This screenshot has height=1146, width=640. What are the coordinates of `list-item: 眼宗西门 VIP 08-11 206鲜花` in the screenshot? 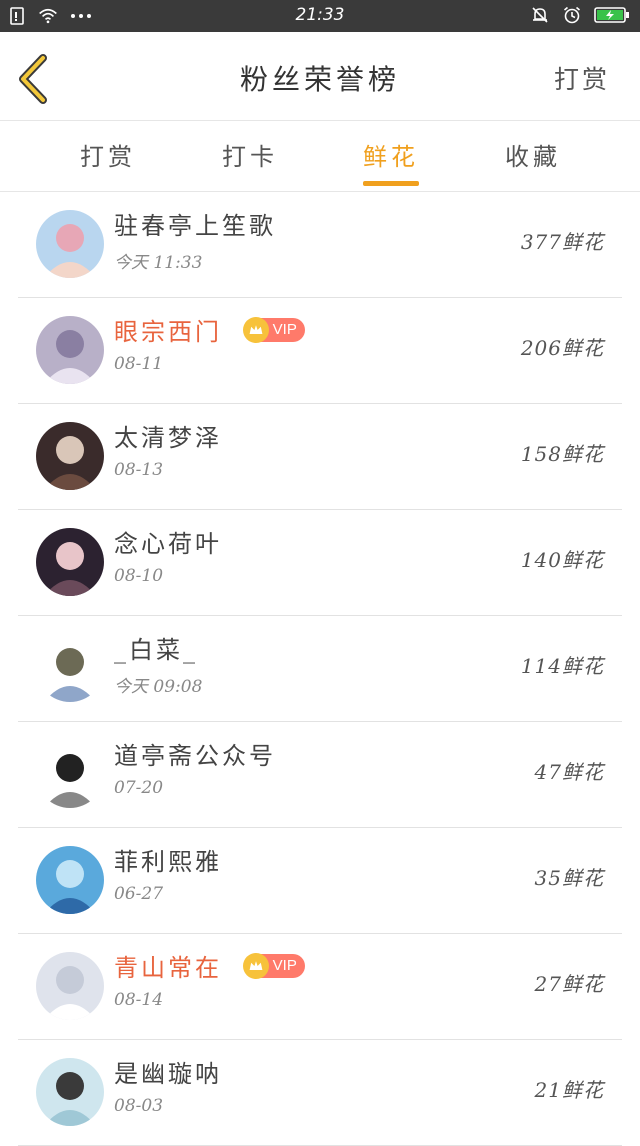 It's located at (320, 351).